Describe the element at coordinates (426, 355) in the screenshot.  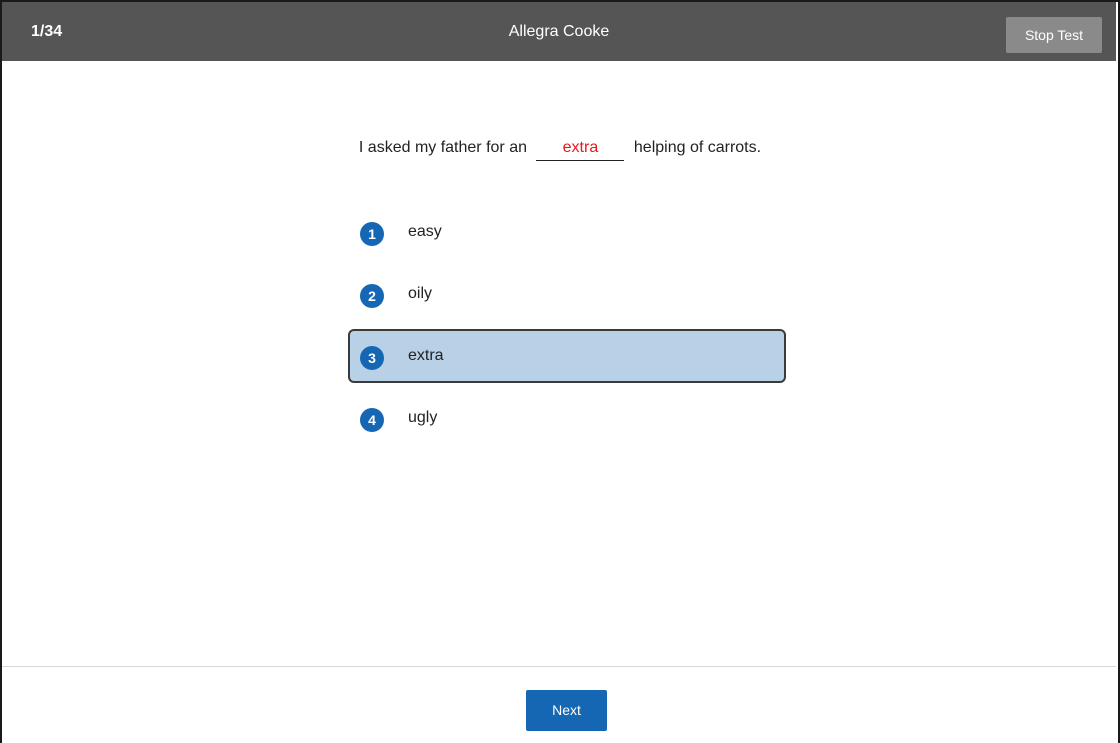
I see `choice-label: extra` at that location.